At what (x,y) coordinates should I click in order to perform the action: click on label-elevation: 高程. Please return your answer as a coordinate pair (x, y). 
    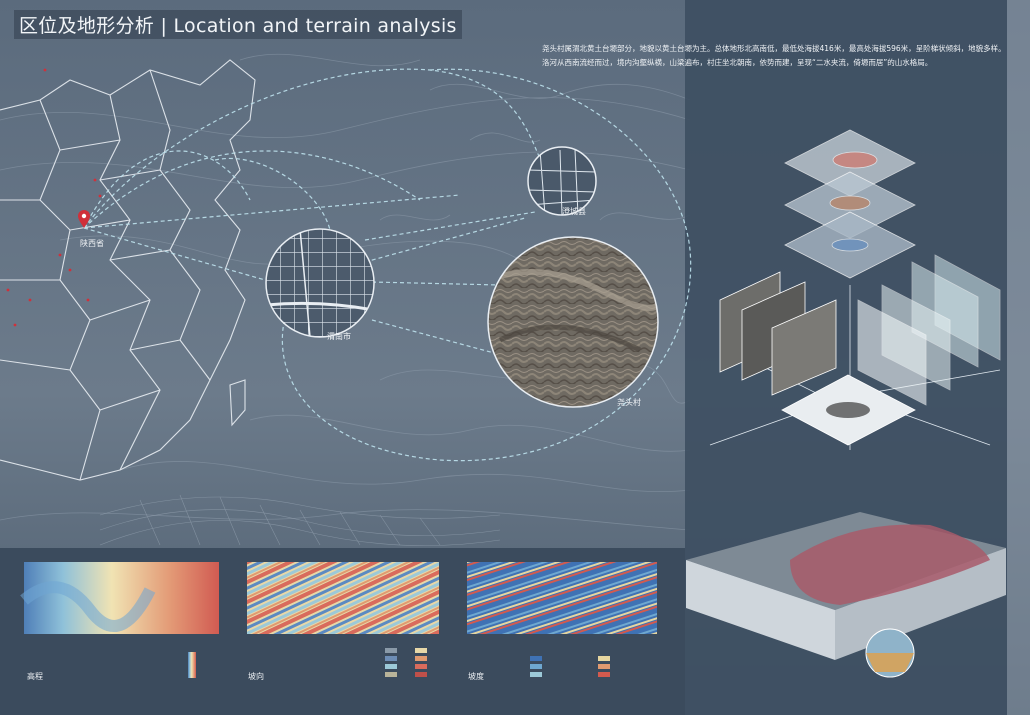
    Looking at the image, I should click on (35, 676).